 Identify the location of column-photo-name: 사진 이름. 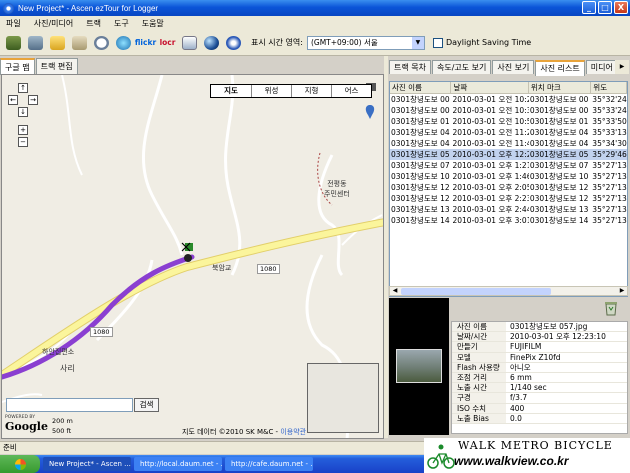
(421, 87).